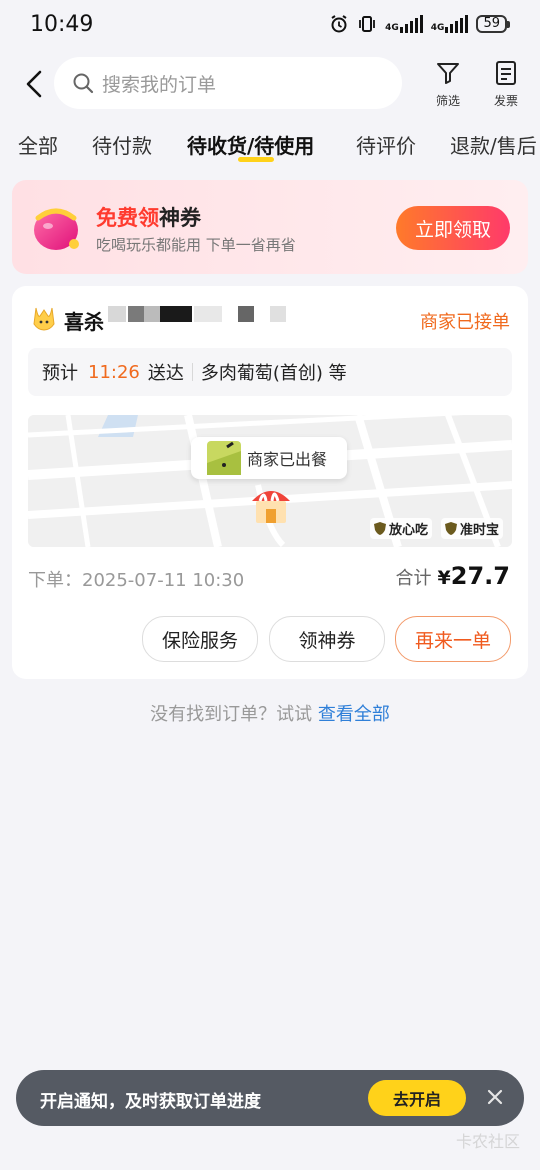 This screenshot has width=540, height=1170. What do you see at coordinates (505, 101) in the screenshot?
I see `invoice-label: 发票` at bounding box center [505, 101].